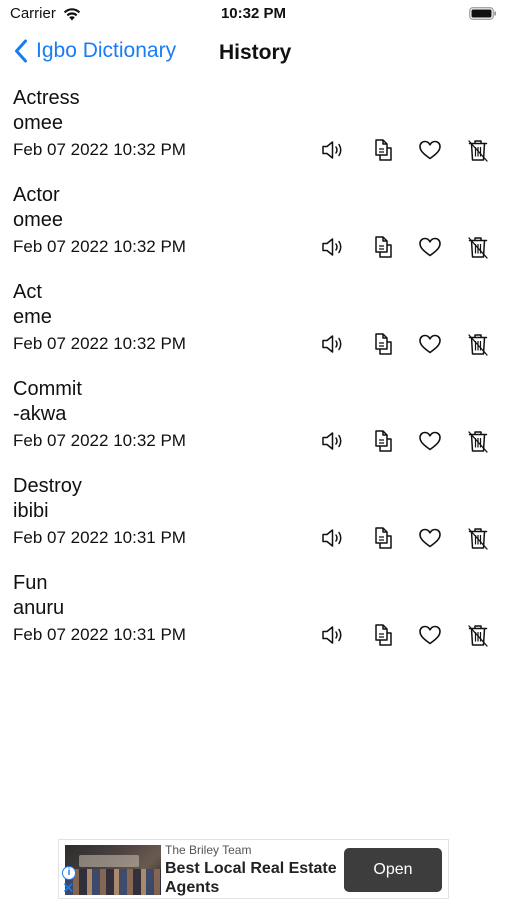  Describe the element at coordinates (36, 195) in the screenshot. I see `history-word: Actor` at that location.